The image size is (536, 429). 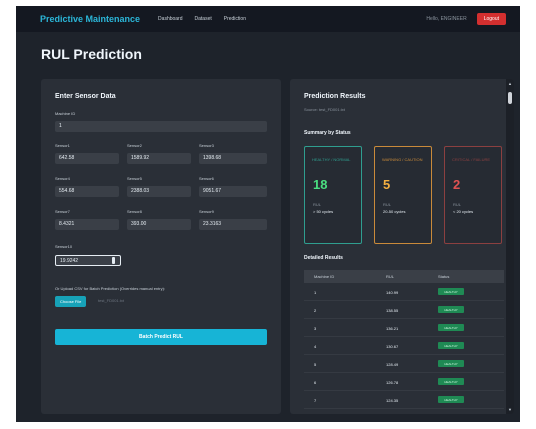 I want to click on sensor9-label: Sensor9, so click(x=206, y=211).